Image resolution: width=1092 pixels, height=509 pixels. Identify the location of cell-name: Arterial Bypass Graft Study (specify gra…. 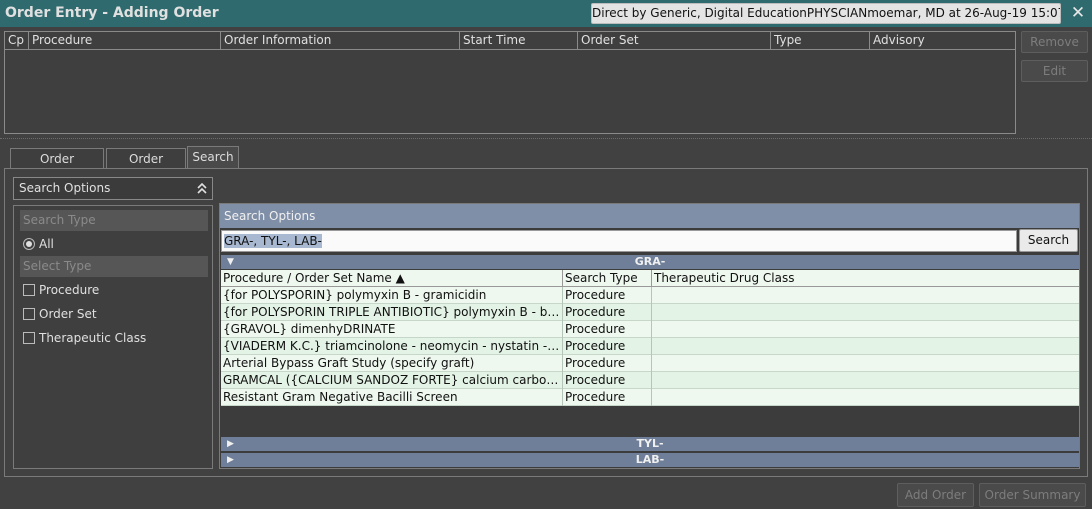
(392, 363).